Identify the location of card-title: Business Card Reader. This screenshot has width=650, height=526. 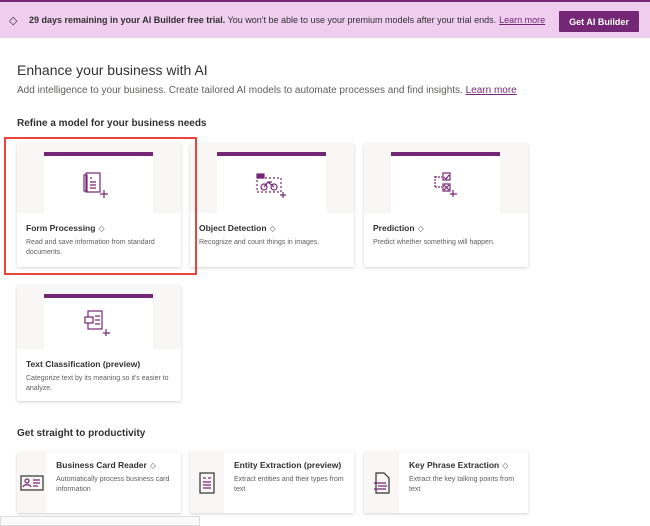
(101, 465).